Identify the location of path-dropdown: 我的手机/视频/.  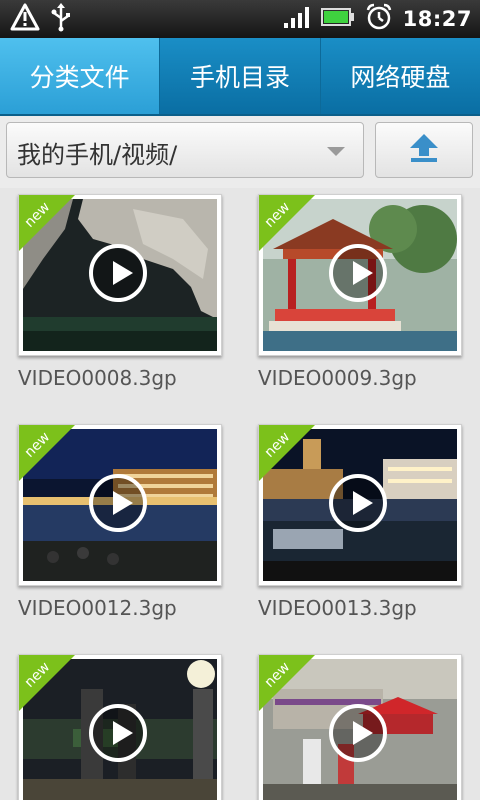
(185, 150).